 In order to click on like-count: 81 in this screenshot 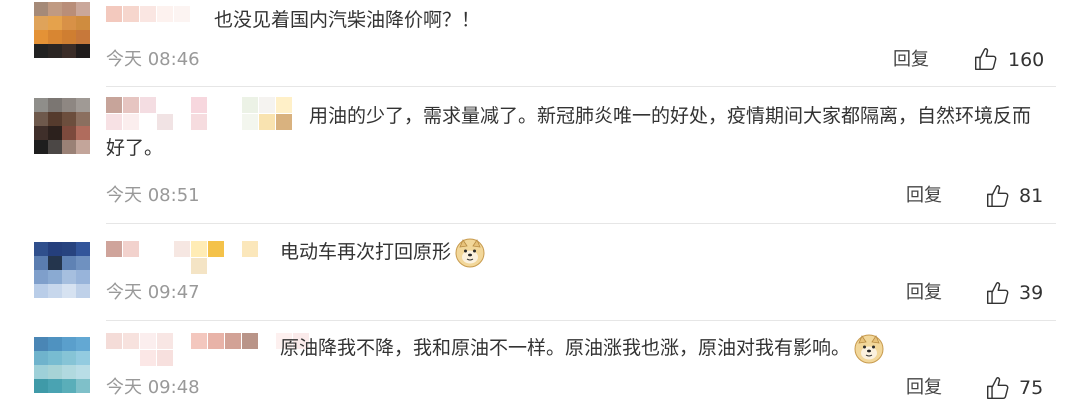, I will do `click(1031, 196)`.